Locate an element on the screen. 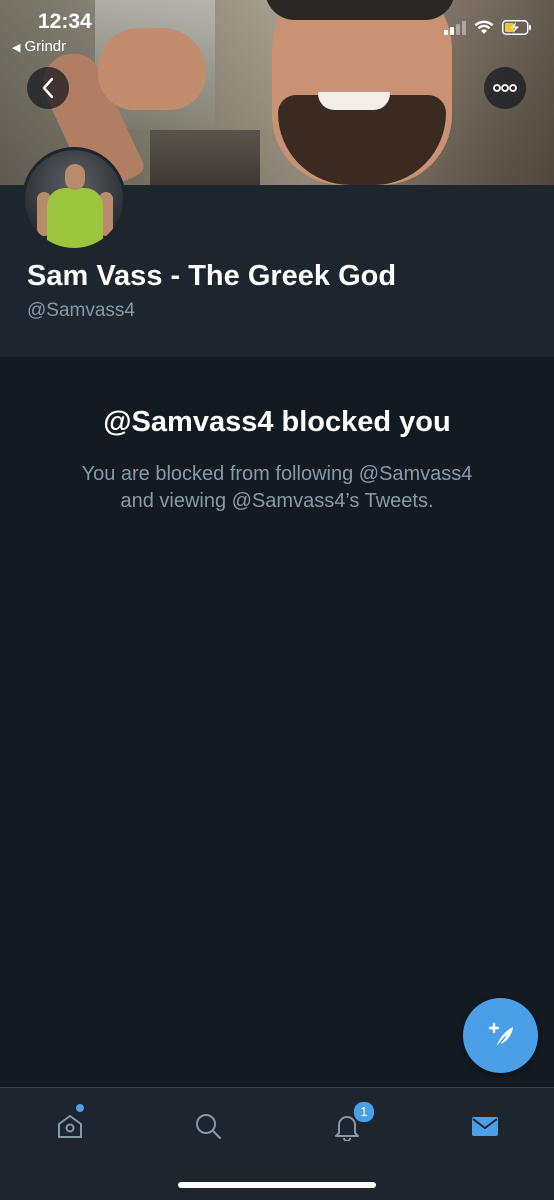 This screenshot has width=554, height=1200. wifi-icon is located at coordinates (484, 27).